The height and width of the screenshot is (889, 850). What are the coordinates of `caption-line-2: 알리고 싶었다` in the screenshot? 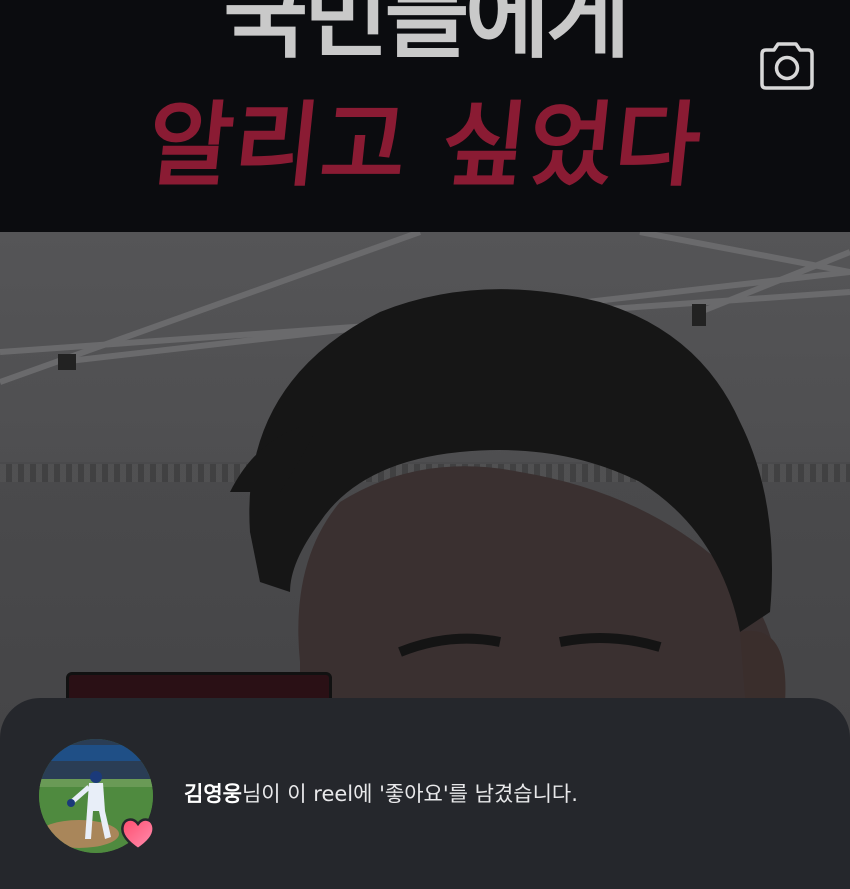 It's located at (425, 145).